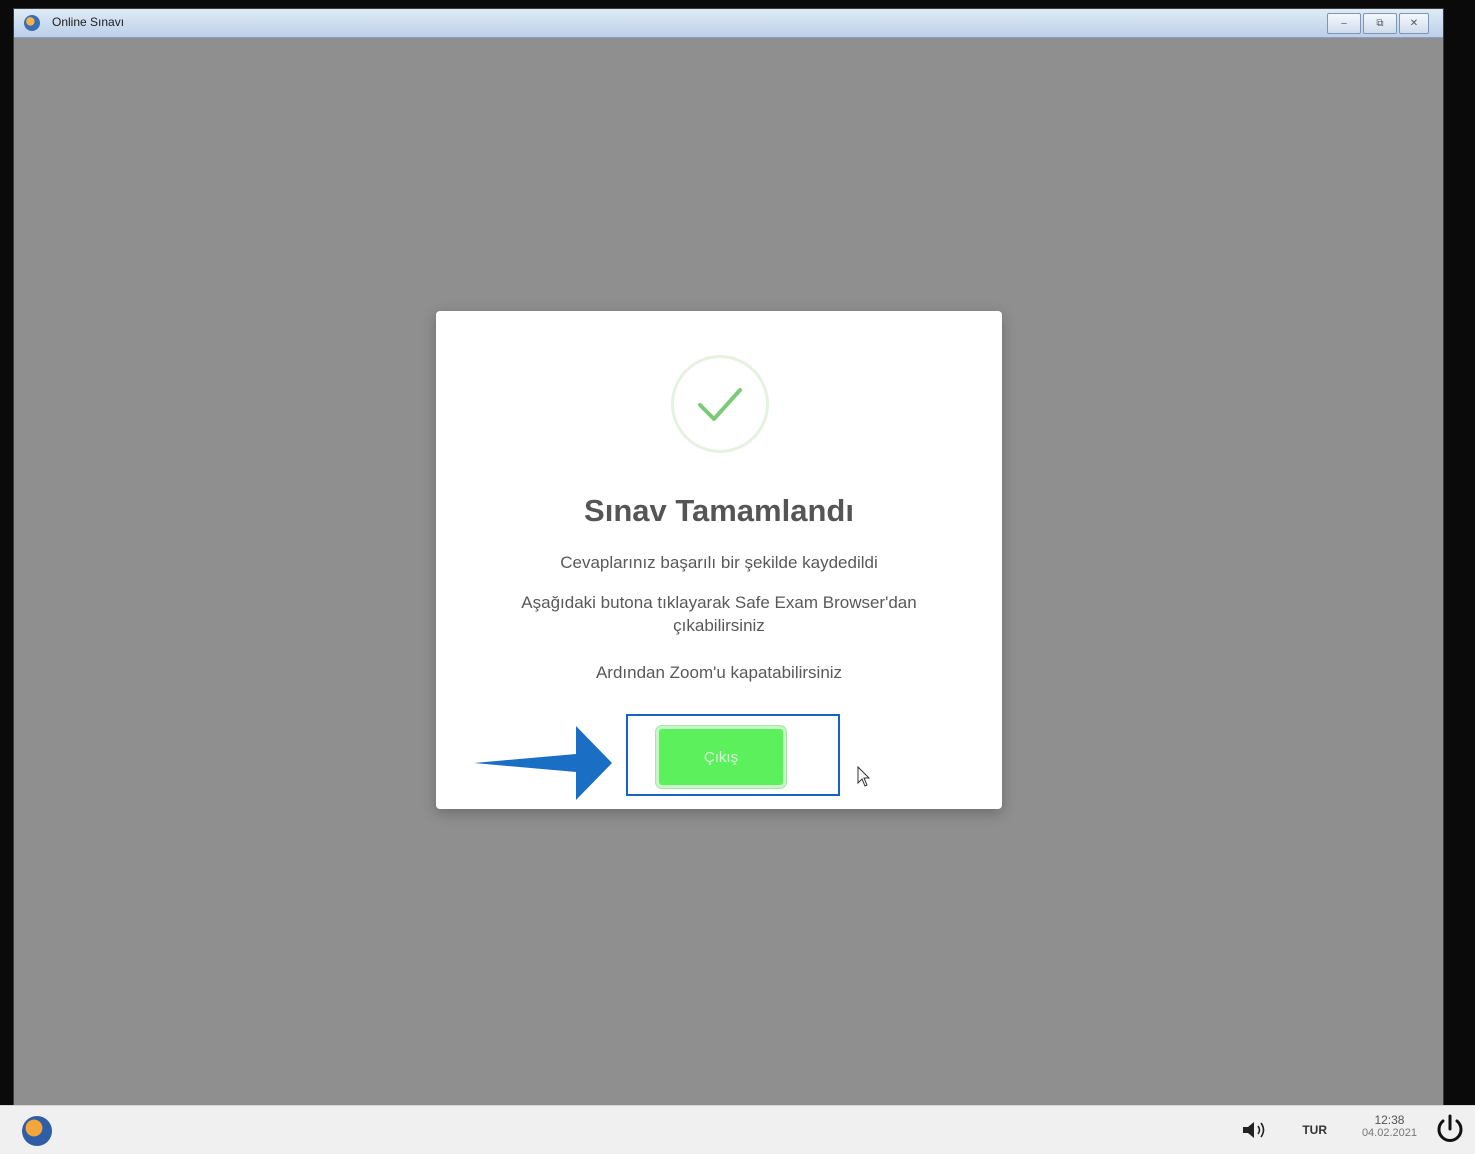 The width and height of the screenshot is (1475, 1154). What do you see at coordinates (1389, 1133) in the screenshot?
I see `clock-date: 04.02.2021` at bounding box center [1389, 1133].